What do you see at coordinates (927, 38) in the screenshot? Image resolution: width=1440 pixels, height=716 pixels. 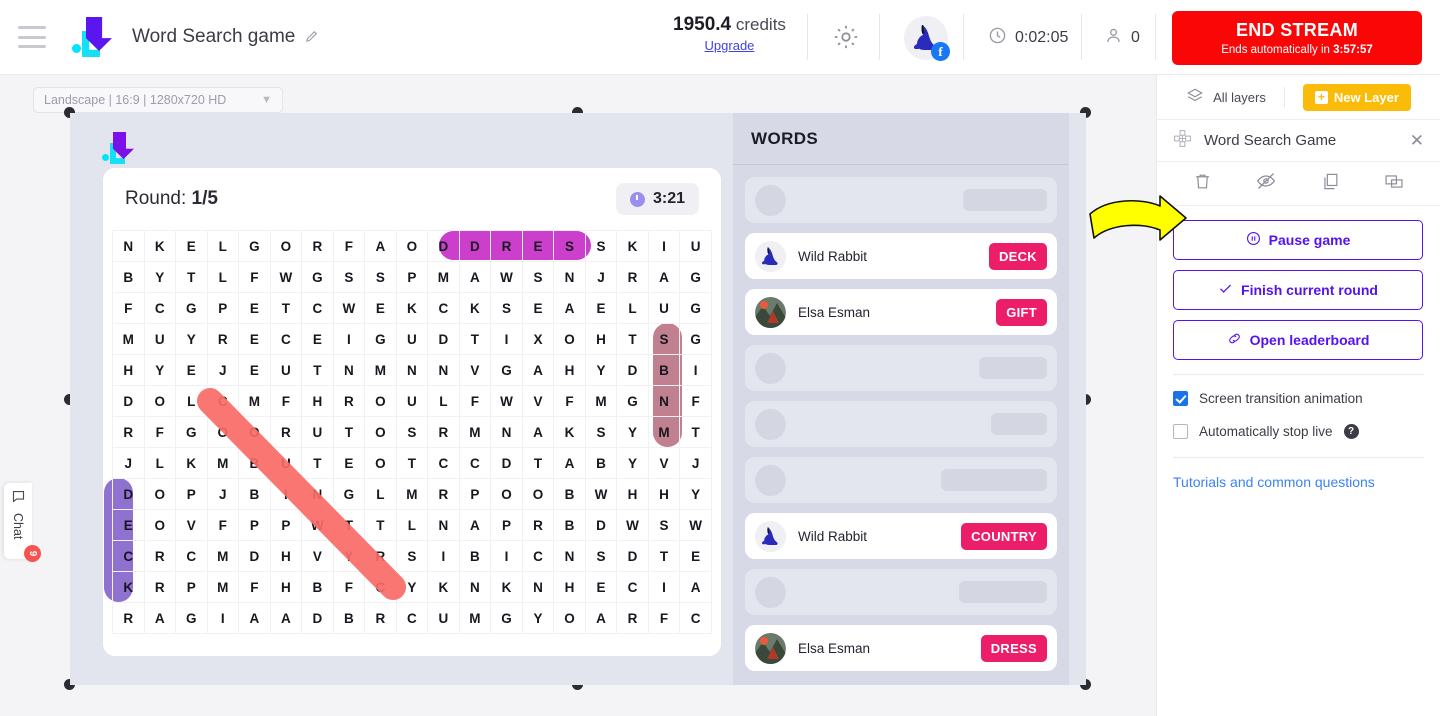 I see `account-avatar: f` at bounding box center [927, 38].